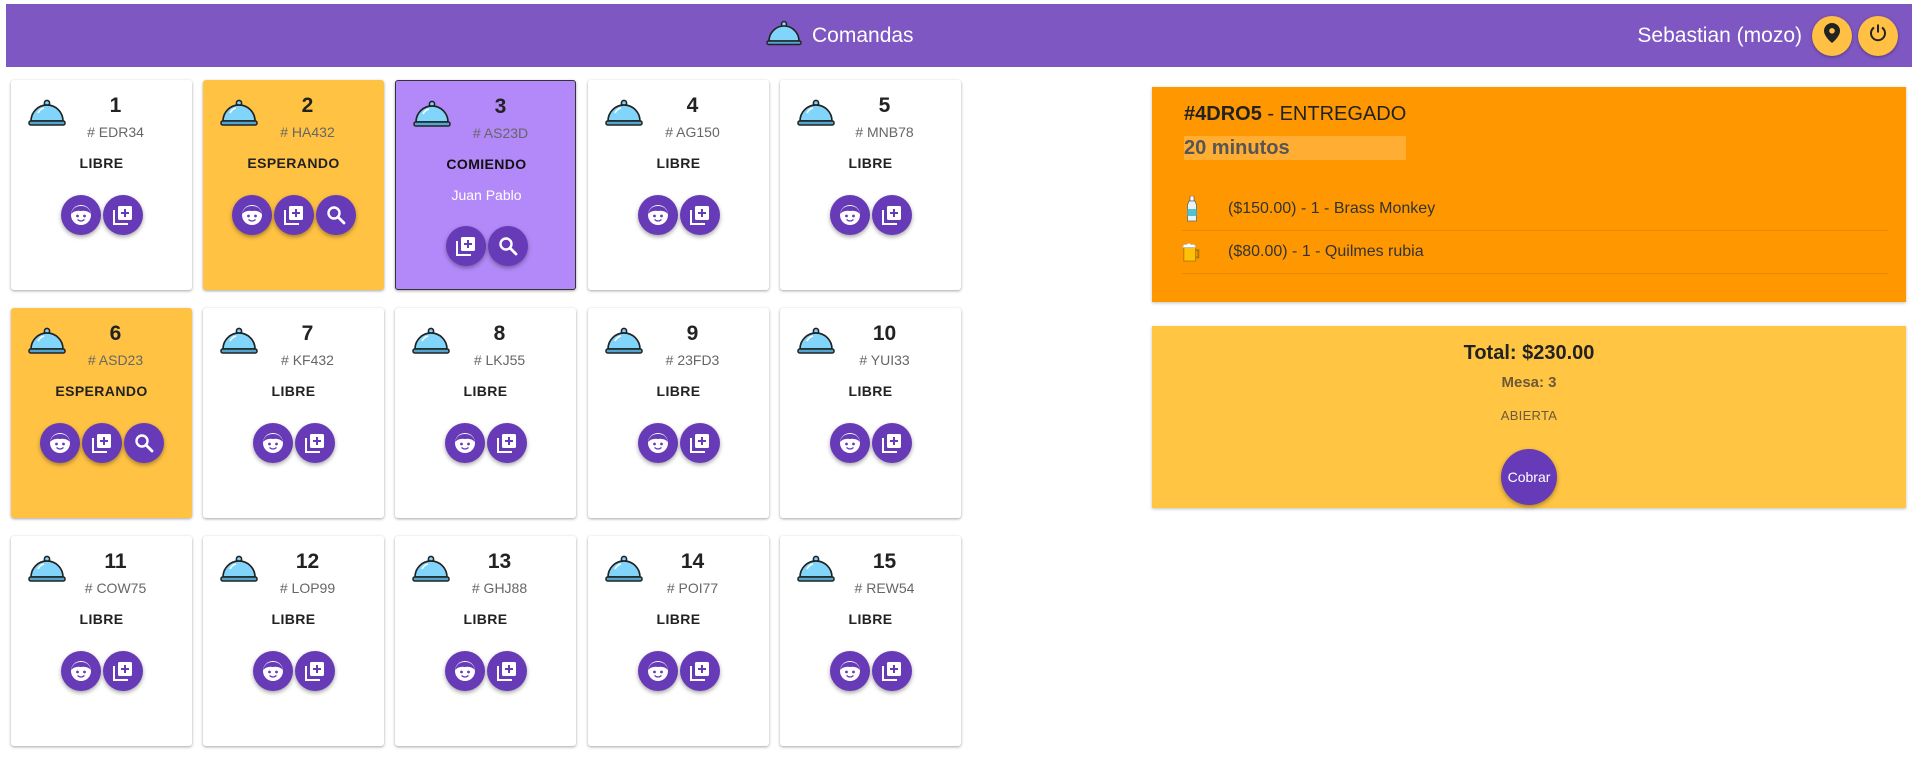 This screenshot has height=773, width=1922. I want to click on table-number: 4, so click(692, 105).